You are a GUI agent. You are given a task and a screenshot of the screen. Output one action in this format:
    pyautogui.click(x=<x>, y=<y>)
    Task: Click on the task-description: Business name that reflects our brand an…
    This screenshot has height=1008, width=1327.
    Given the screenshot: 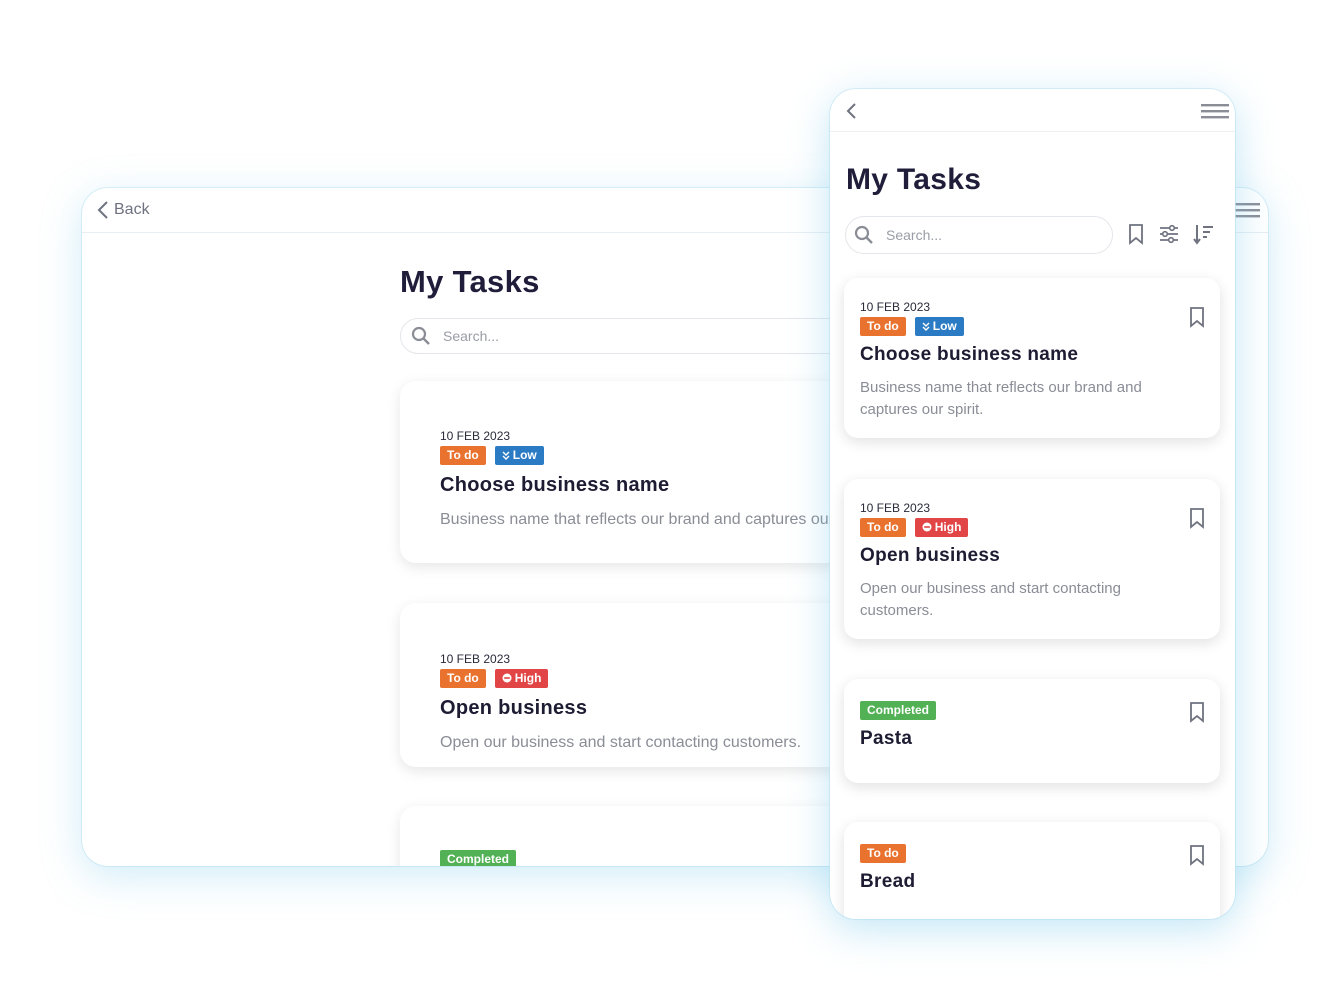 What is the action you would take?
    pyautogui.click(x=1001, y=398)
    